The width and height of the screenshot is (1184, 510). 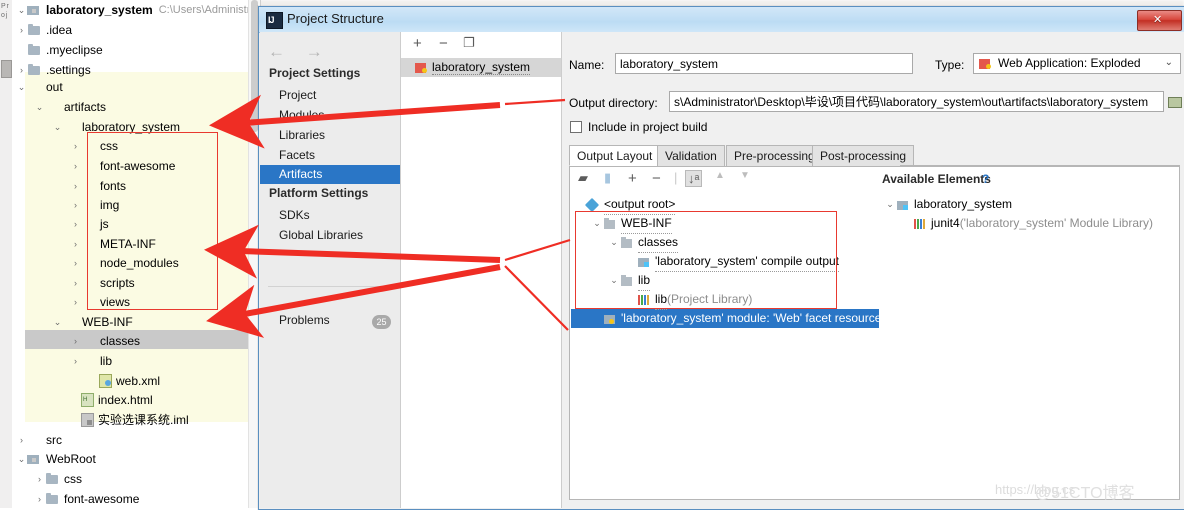 I want to click on include-in-build-checkbox, so click(x=576, y=127).